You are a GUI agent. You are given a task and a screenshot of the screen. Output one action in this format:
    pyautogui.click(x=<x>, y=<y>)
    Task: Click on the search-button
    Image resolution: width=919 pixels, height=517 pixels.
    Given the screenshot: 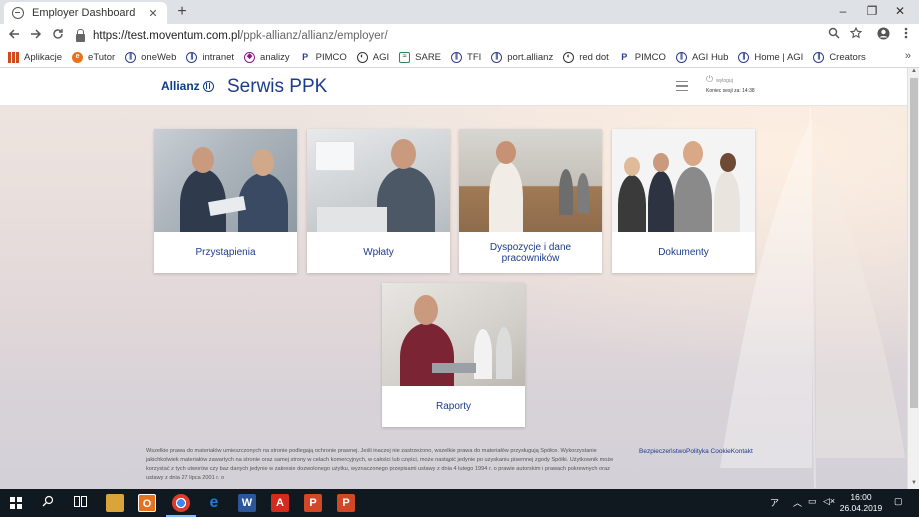 What is the action you would take?
    pyautogui.click(x=48, y=503)
    